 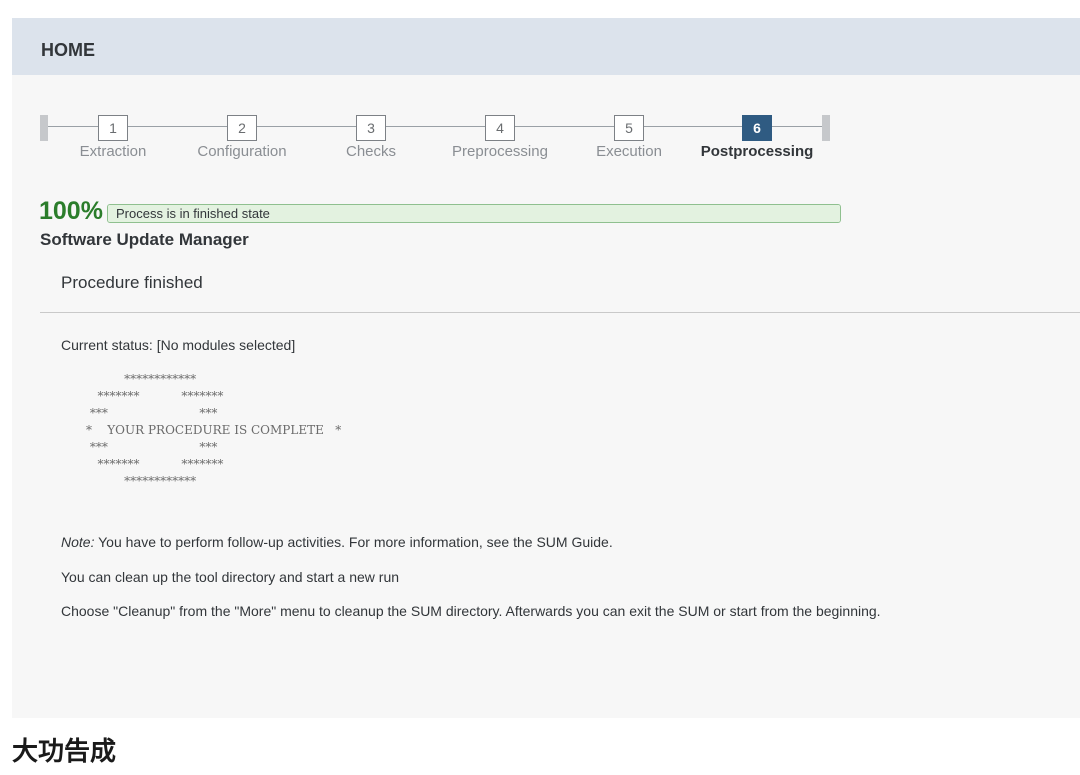 What do you see at coordinates (113, 128) in the screenshot?
I see `step-1-box: 1` at bounding box center [113, 128].